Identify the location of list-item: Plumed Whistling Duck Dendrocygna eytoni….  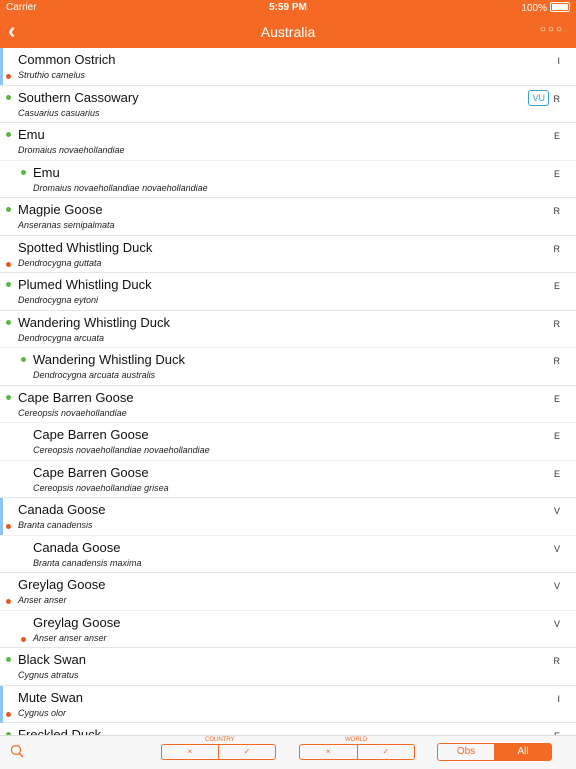
(288, 292).